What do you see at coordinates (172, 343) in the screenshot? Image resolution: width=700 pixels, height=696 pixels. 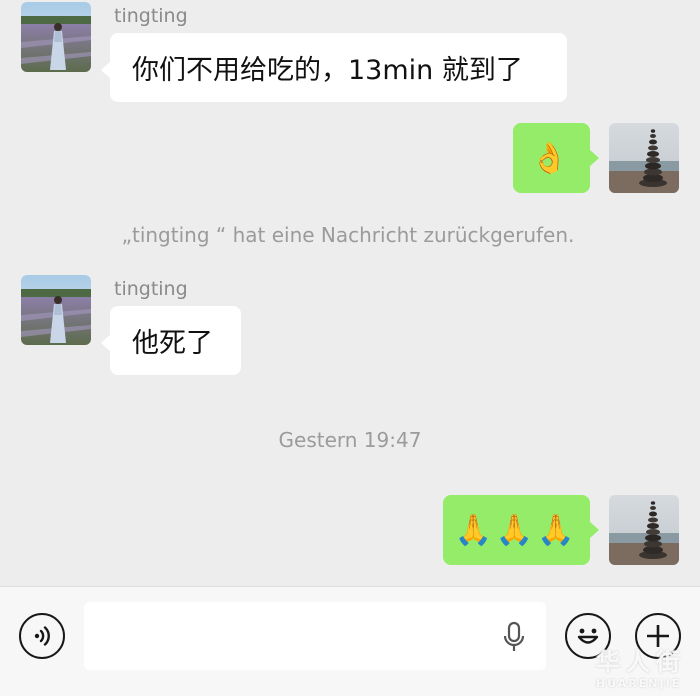 I see `message-text: 他死了` at bounding box center [172, 343].